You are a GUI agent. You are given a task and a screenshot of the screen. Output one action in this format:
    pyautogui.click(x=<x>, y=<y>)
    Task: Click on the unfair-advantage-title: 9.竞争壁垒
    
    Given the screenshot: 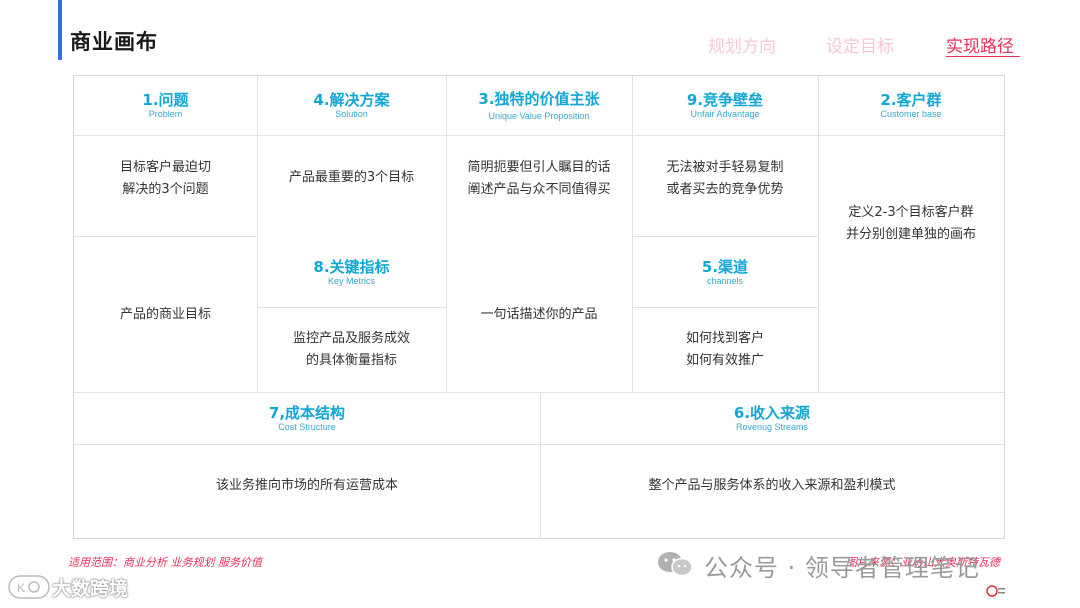 What is the action you would take?
    pyautogui.click(x=725, y=100)
    